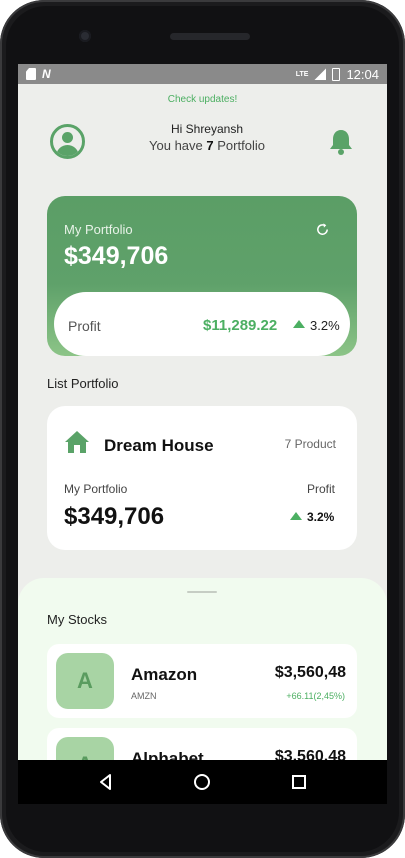 This screenshot has height=858, width=405. I want to click on back-icon, so click(106, 782).